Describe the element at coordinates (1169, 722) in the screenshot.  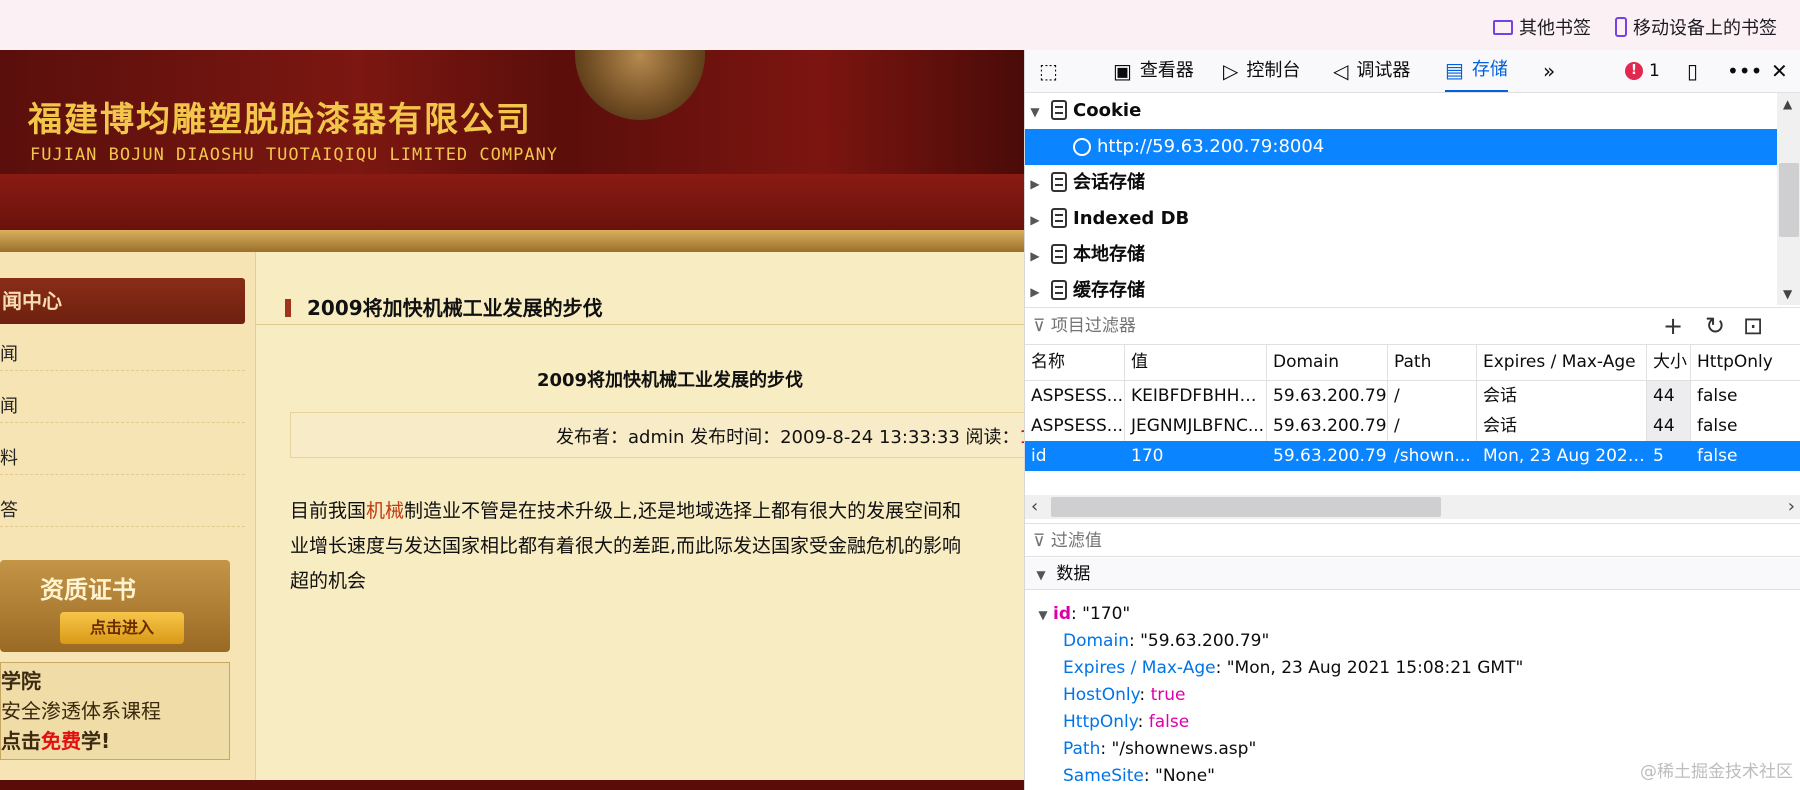
I see `prop-value: false` at that location.